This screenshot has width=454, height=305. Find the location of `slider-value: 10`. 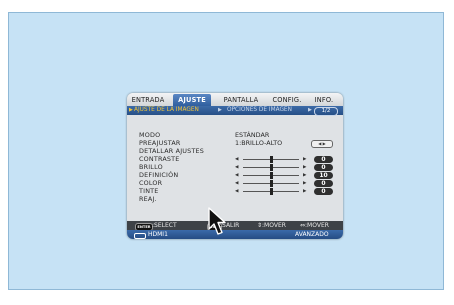

slider-value: 10 is located at coordinates (323, 175).